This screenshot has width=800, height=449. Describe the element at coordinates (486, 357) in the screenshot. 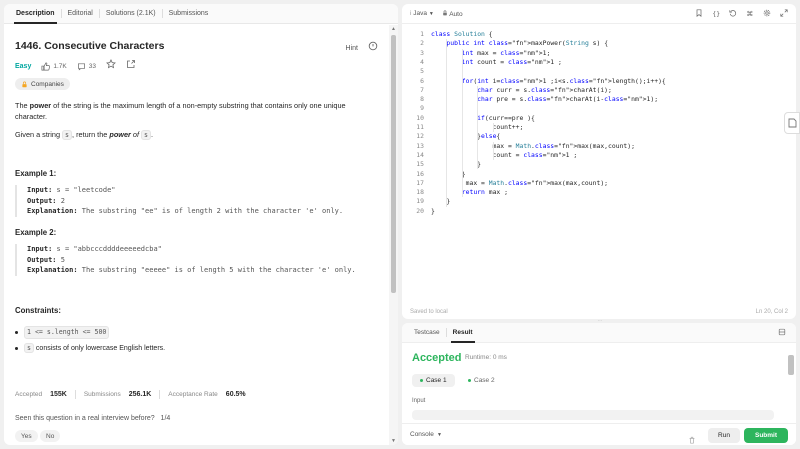

I see `runtime-text: Runtime: 0 ms` at that location.